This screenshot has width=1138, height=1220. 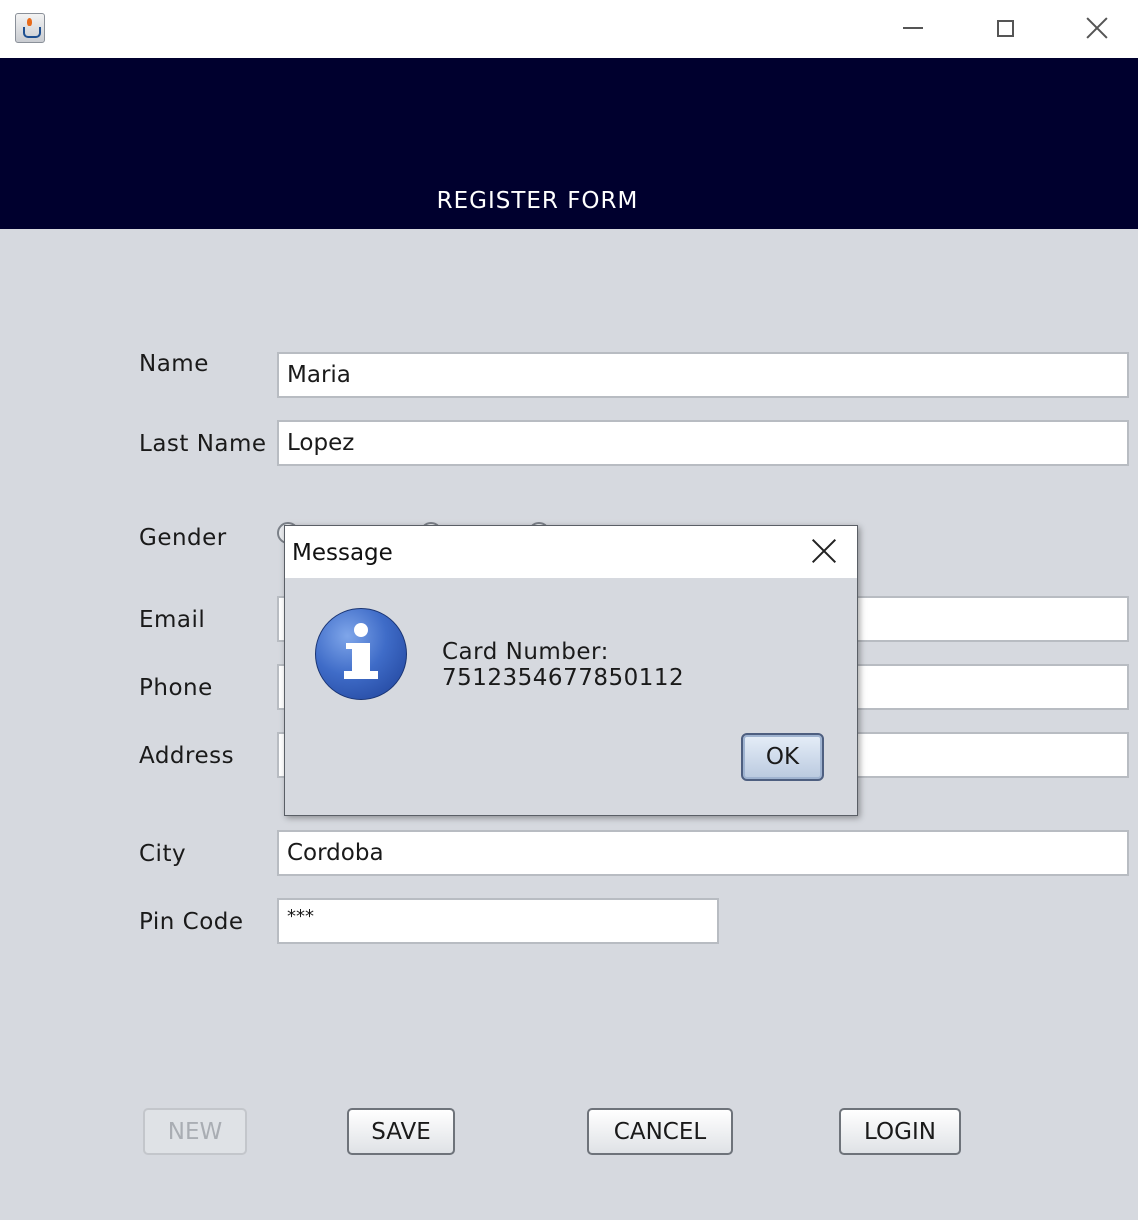 I want to click on dialog-title: Message, so click(x=342, y=553).